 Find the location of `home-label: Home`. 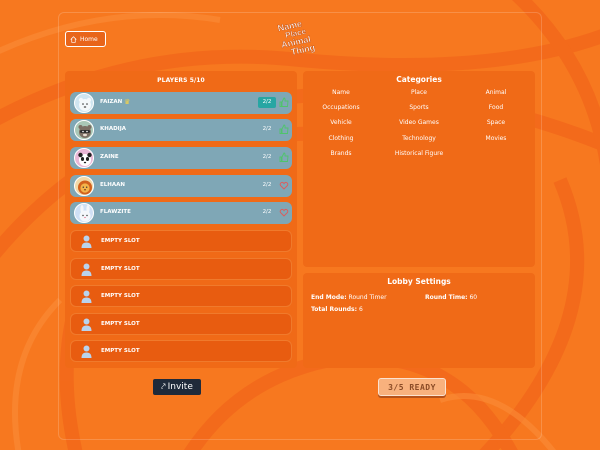

home-label: Home is located at coordinates (89, 39).